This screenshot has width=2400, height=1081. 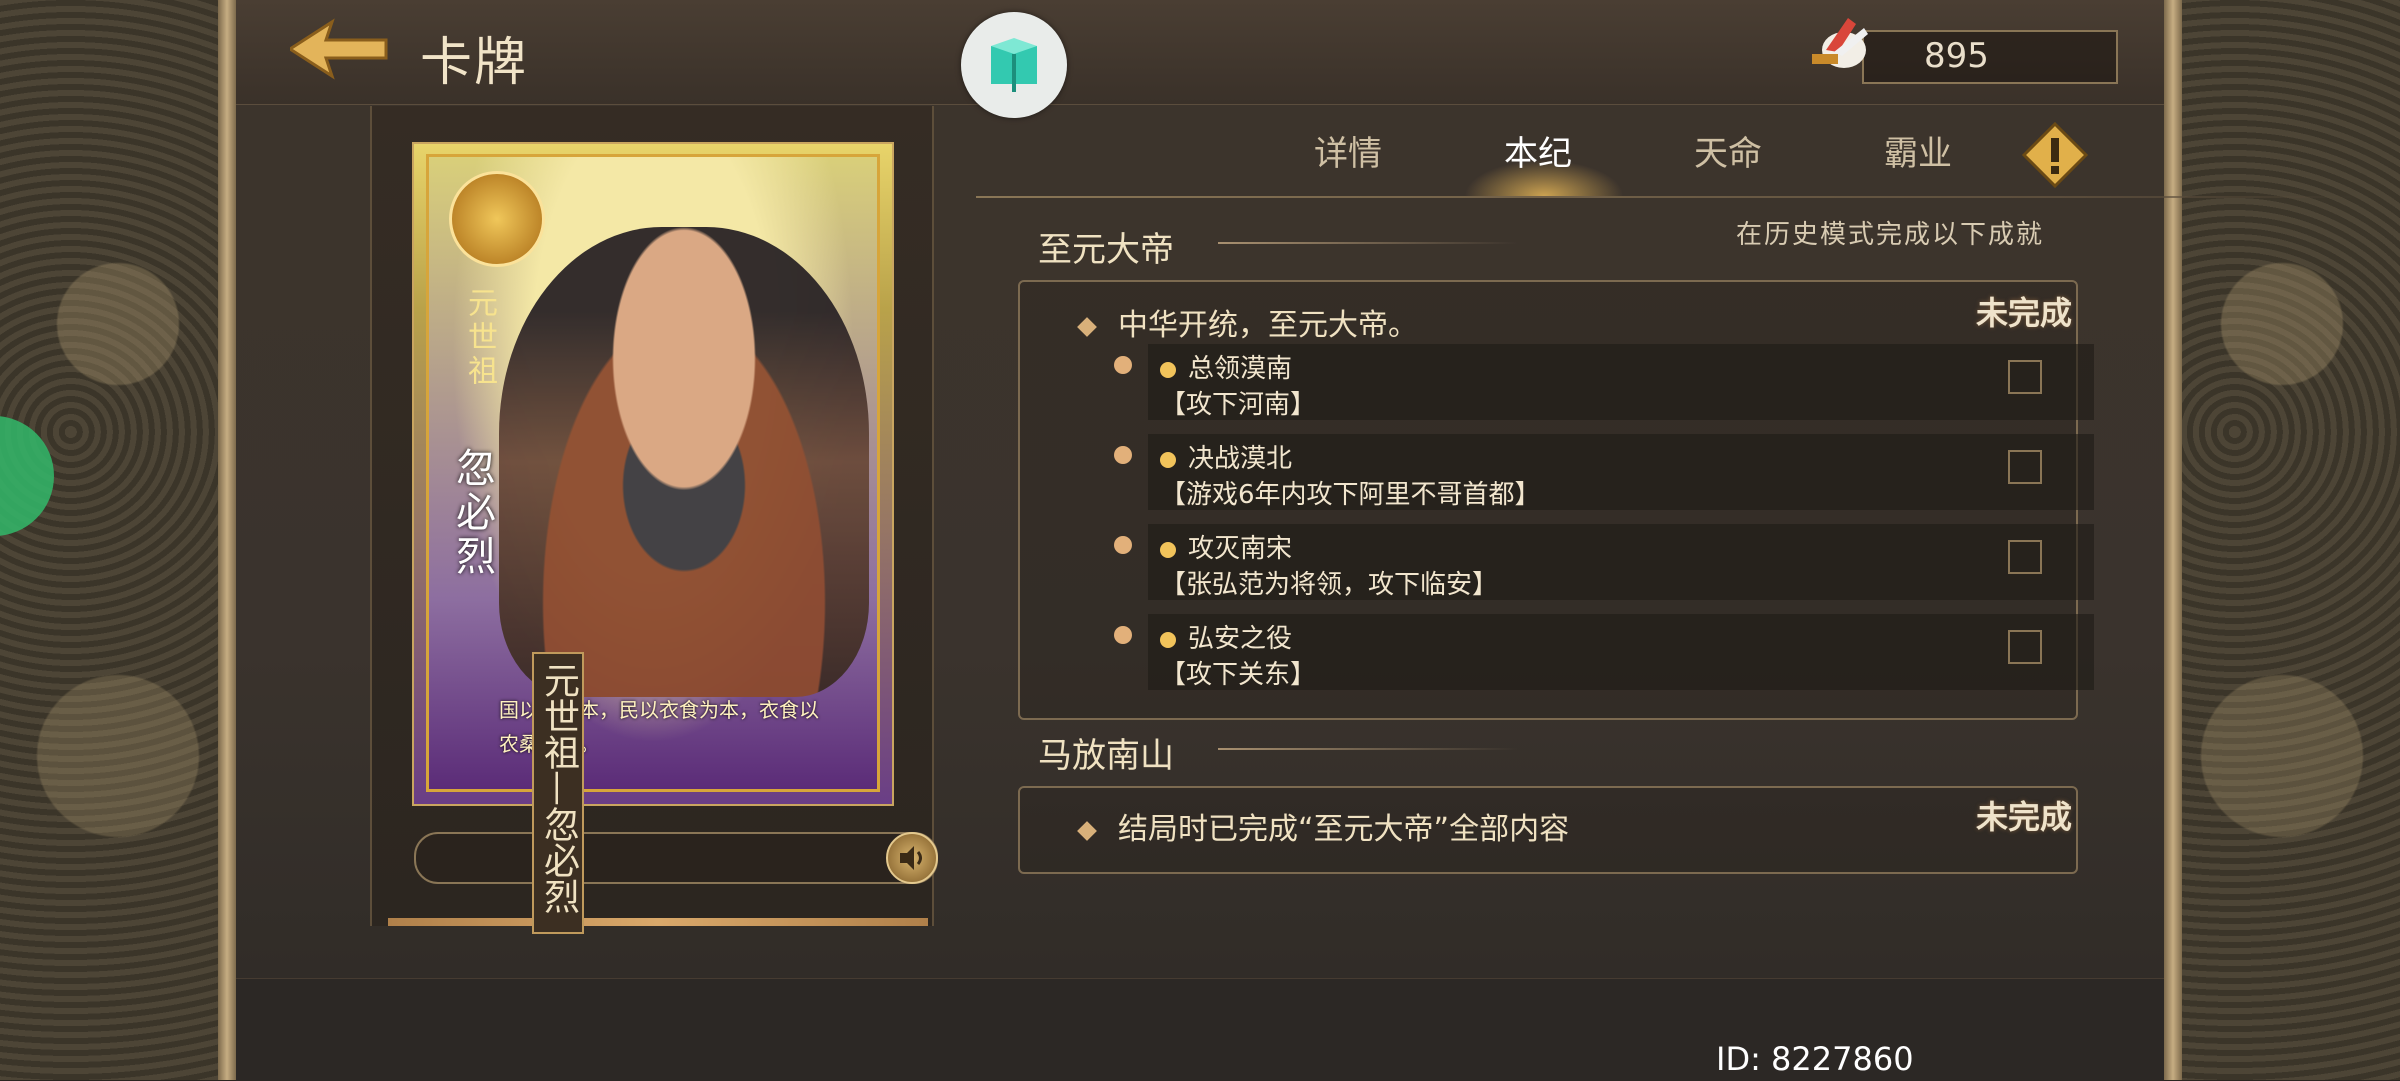 I want to click on page-title: 卡牌, so click(x=474, y=63).